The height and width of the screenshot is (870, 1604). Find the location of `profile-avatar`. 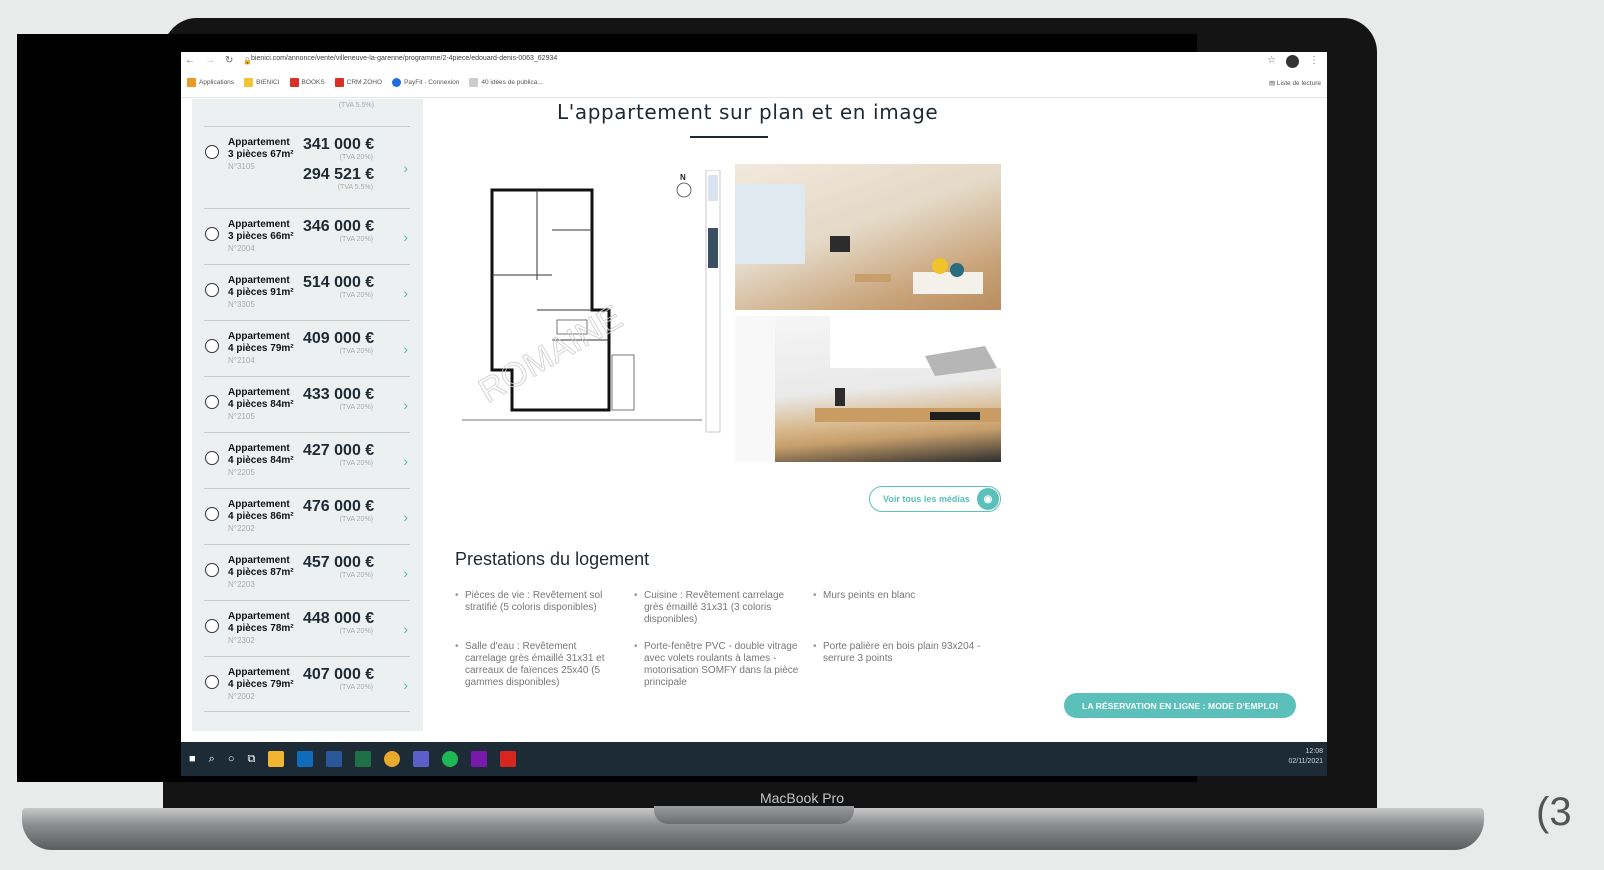

profile-avatar is located at coordinates (1292, 61).